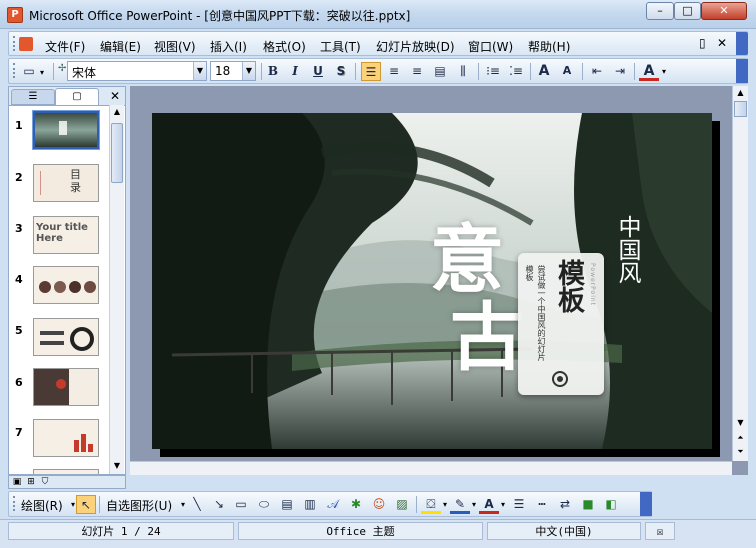  What do you see at coordinates (120, 46) in the screenshot?
I see `menu-edit: 编辑(E)` at bounding box center [120, 46].